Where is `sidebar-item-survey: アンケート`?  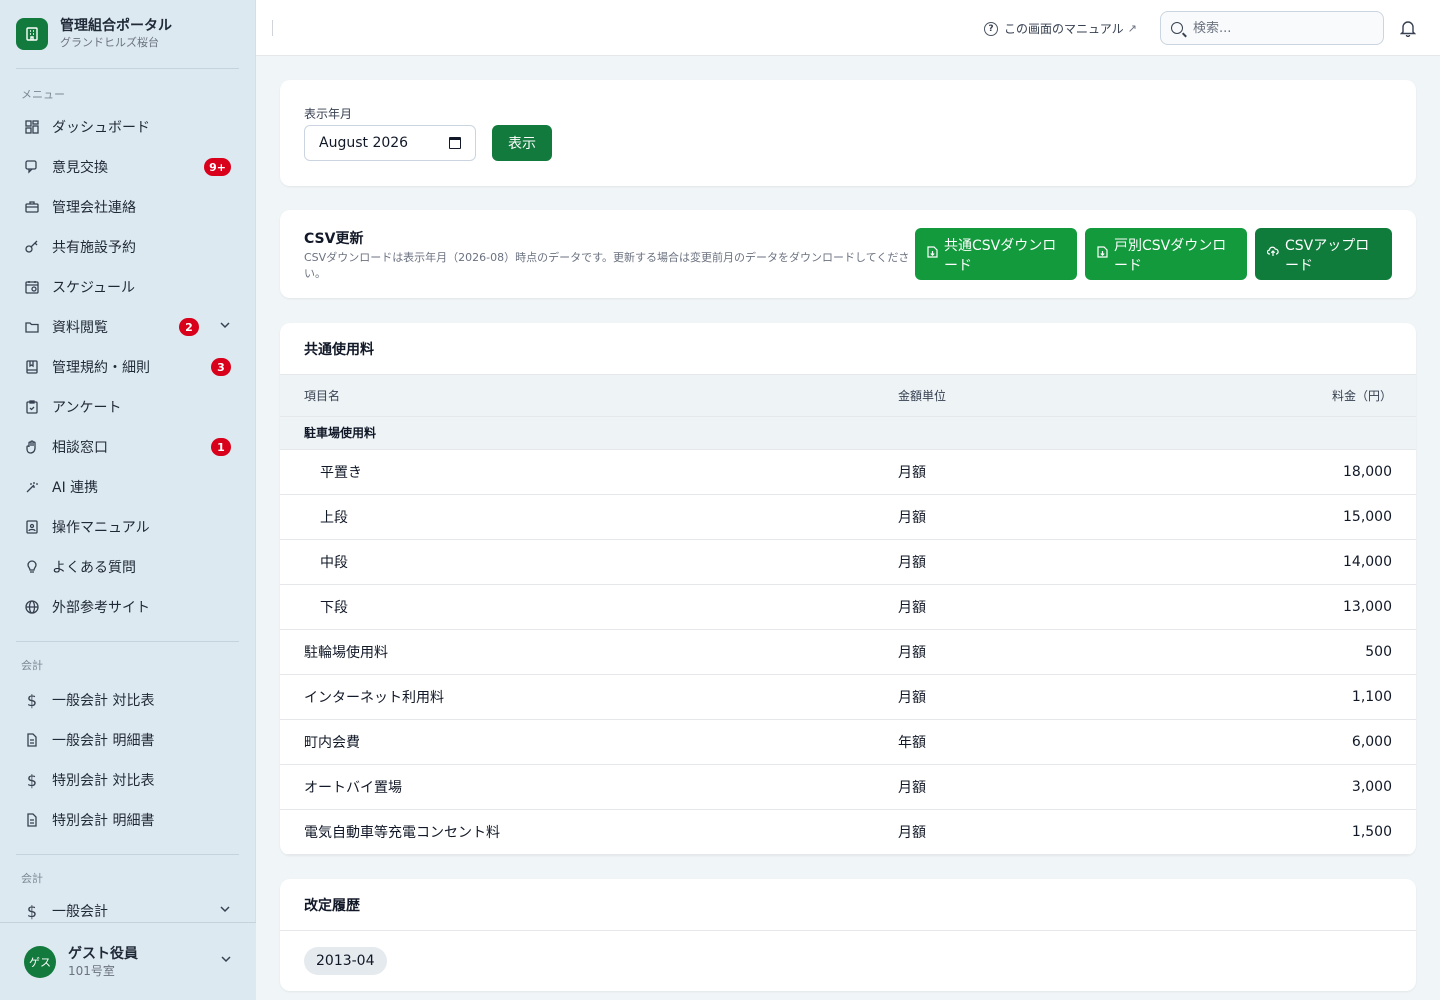 sidebar-item-survey: アンケート is located at coordinates (127, 407).